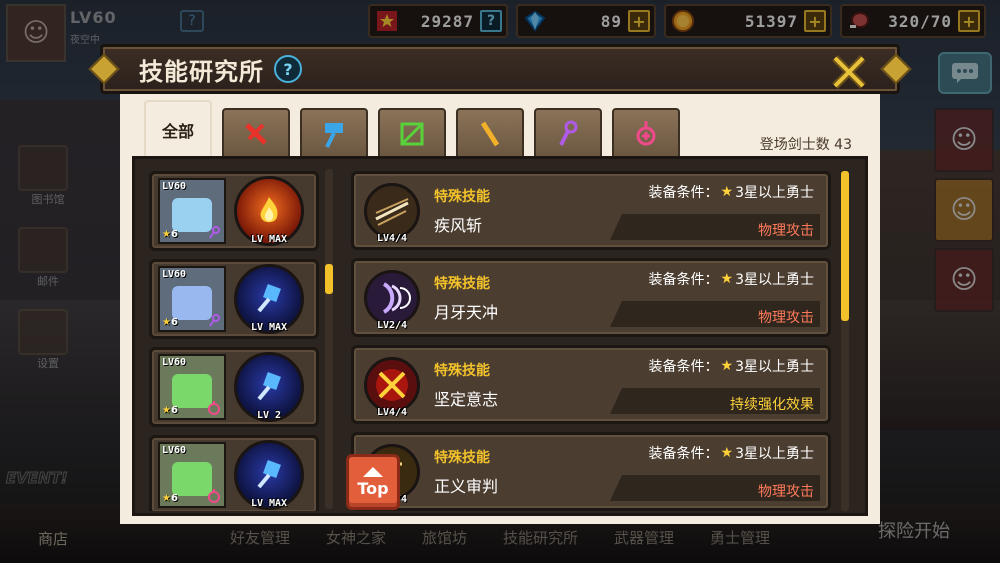  What do you see at coordinates (201, 71) in the screenshot?
I see `panel-title: 技能研究所` at bounding box center [201, 71].